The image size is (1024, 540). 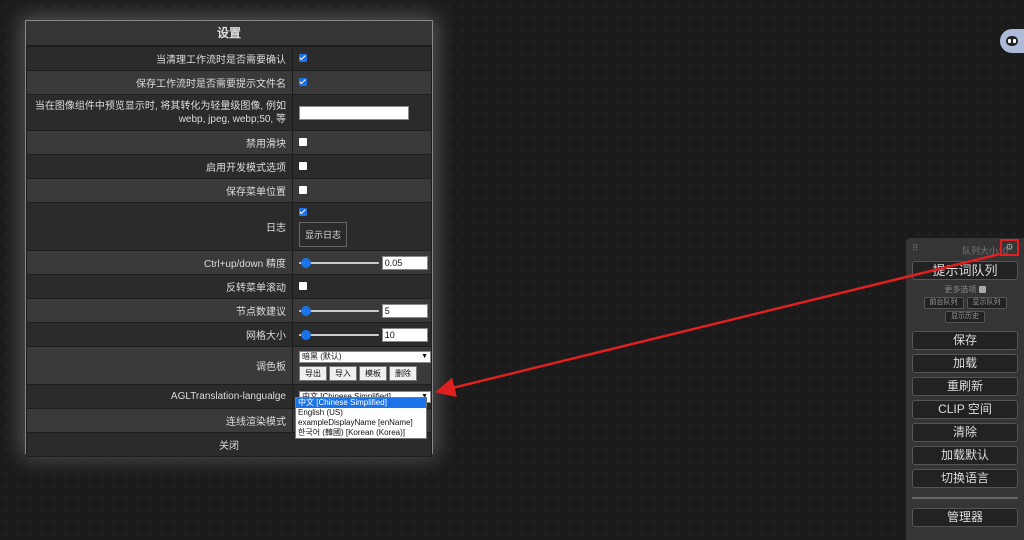 What do you see at coordinates (361, 413) in the screenshot?
I see `language-option: English (US)` at bounding box center [361, 413].